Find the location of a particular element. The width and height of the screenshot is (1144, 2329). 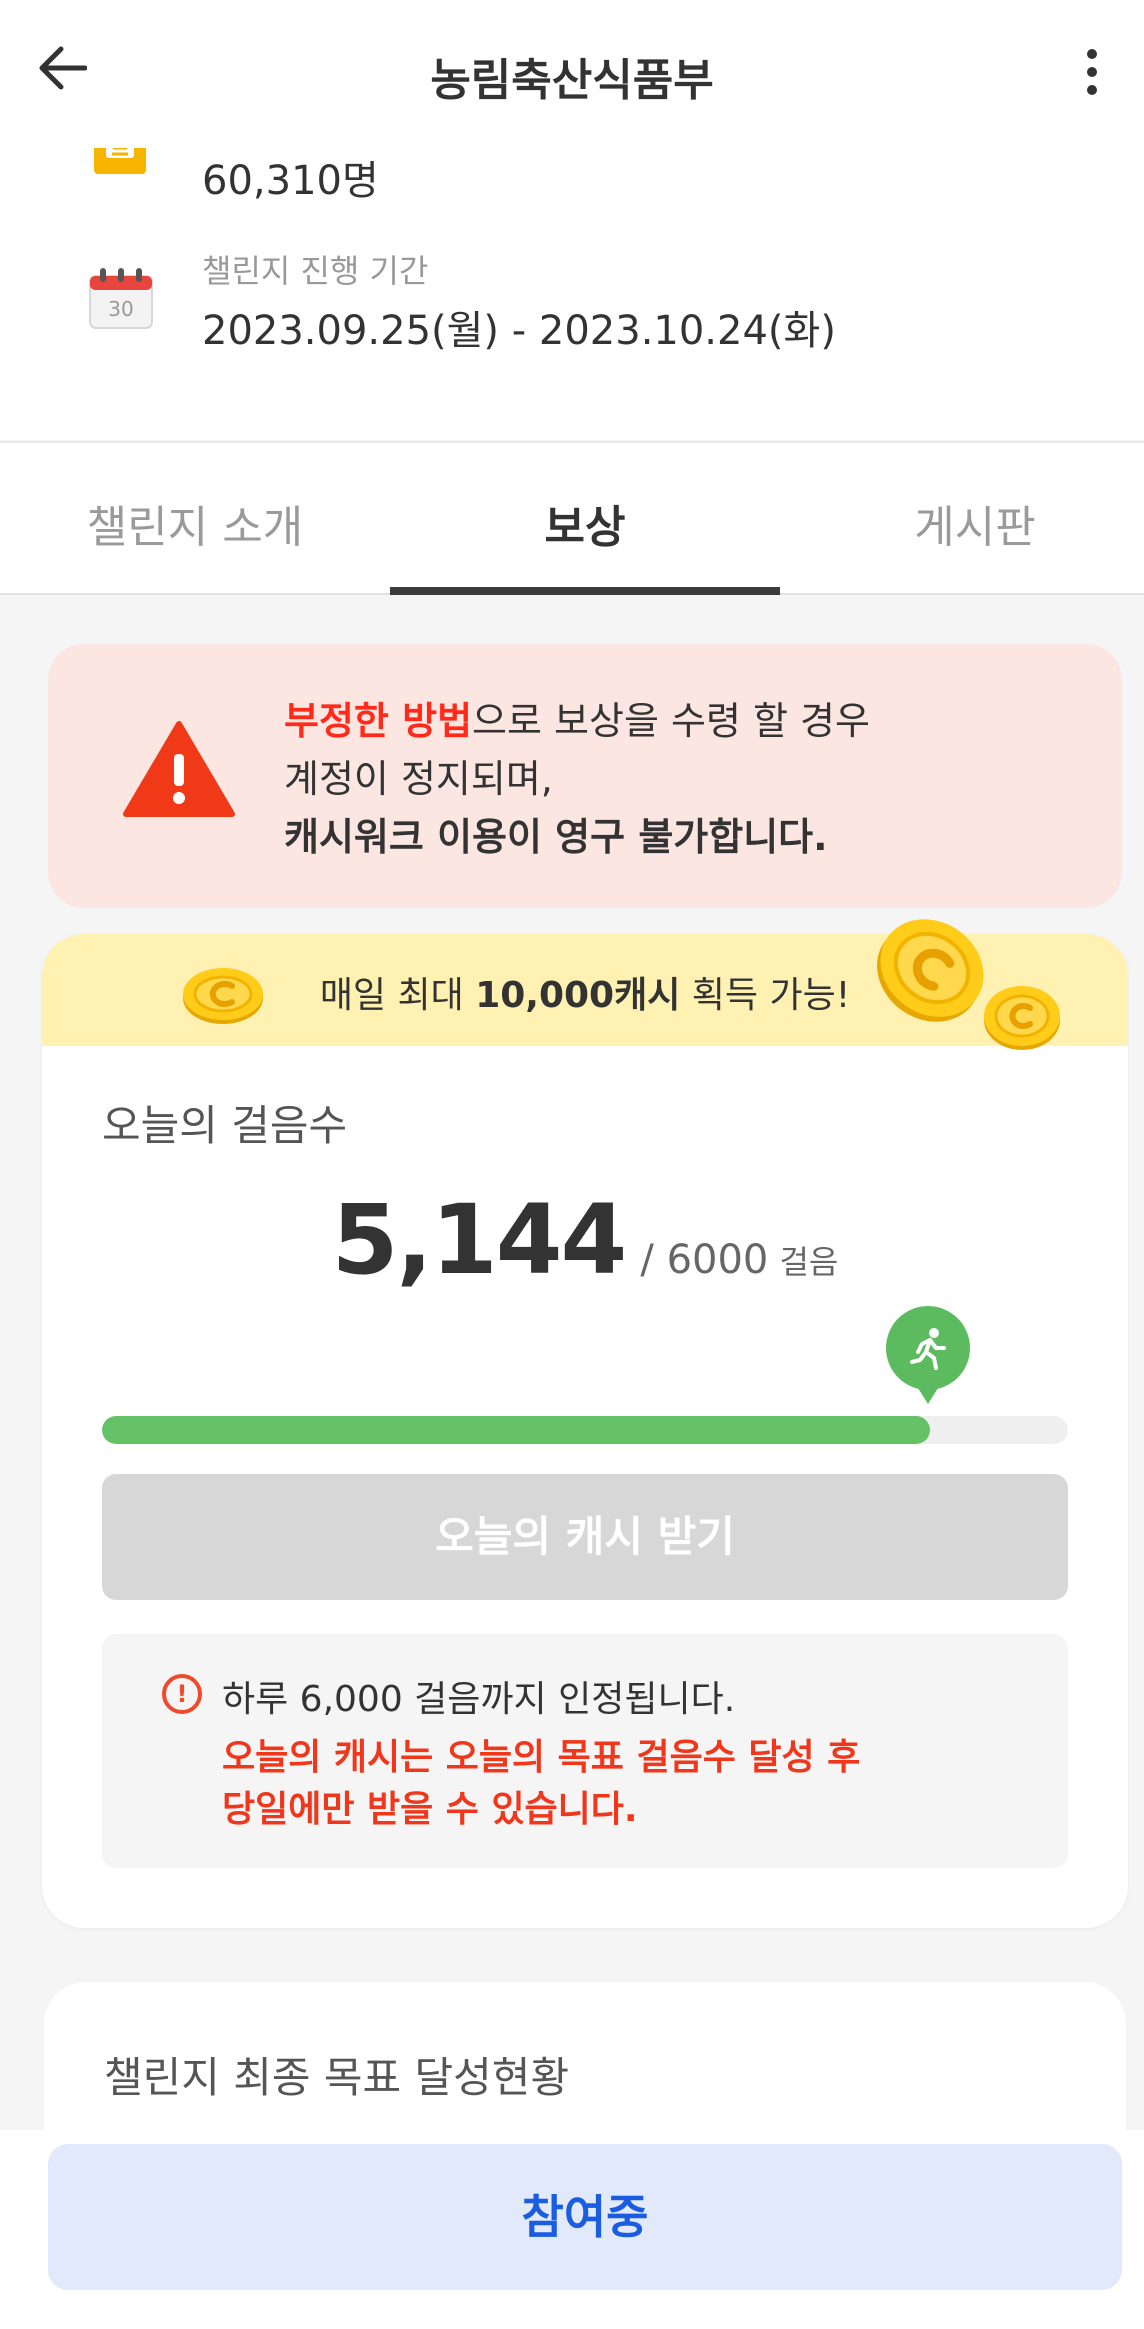

steps-value: 5,144 is located at coordinates (479, 1240).